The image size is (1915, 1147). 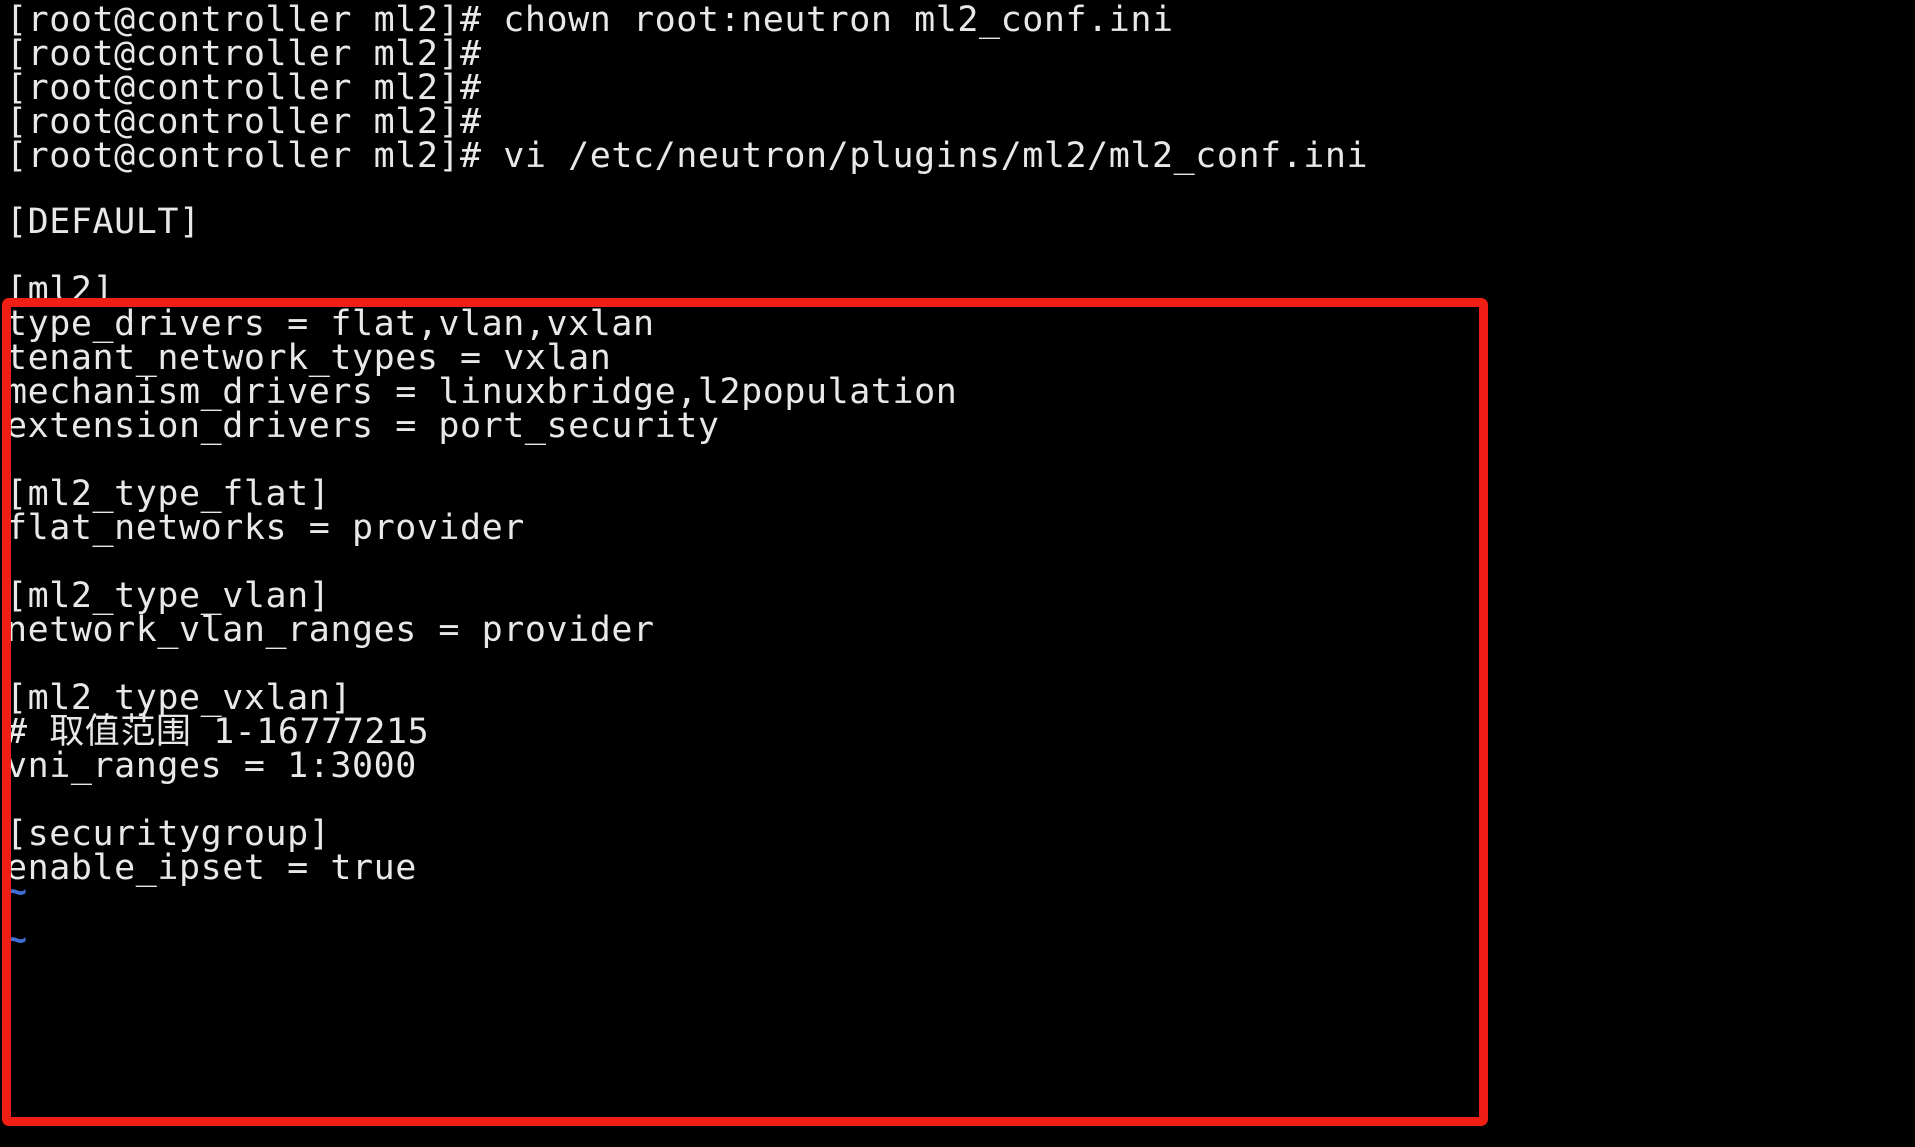 I want to click on config-line: extension_drivers = port_security, so click(x=363, y=426).